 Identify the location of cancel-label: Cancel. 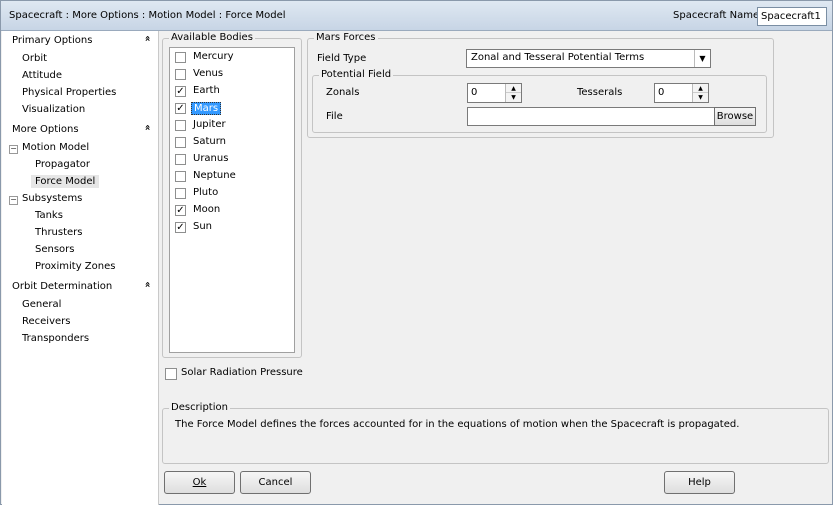
(275, 482).